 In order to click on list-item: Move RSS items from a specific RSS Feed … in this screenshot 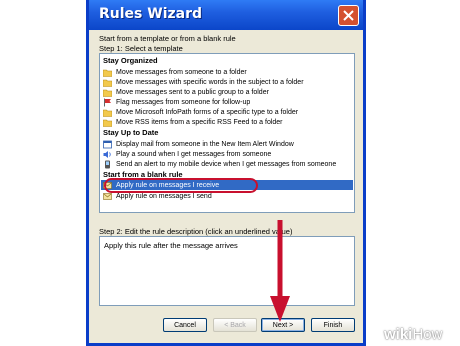, I will do `click(228, 122)`.